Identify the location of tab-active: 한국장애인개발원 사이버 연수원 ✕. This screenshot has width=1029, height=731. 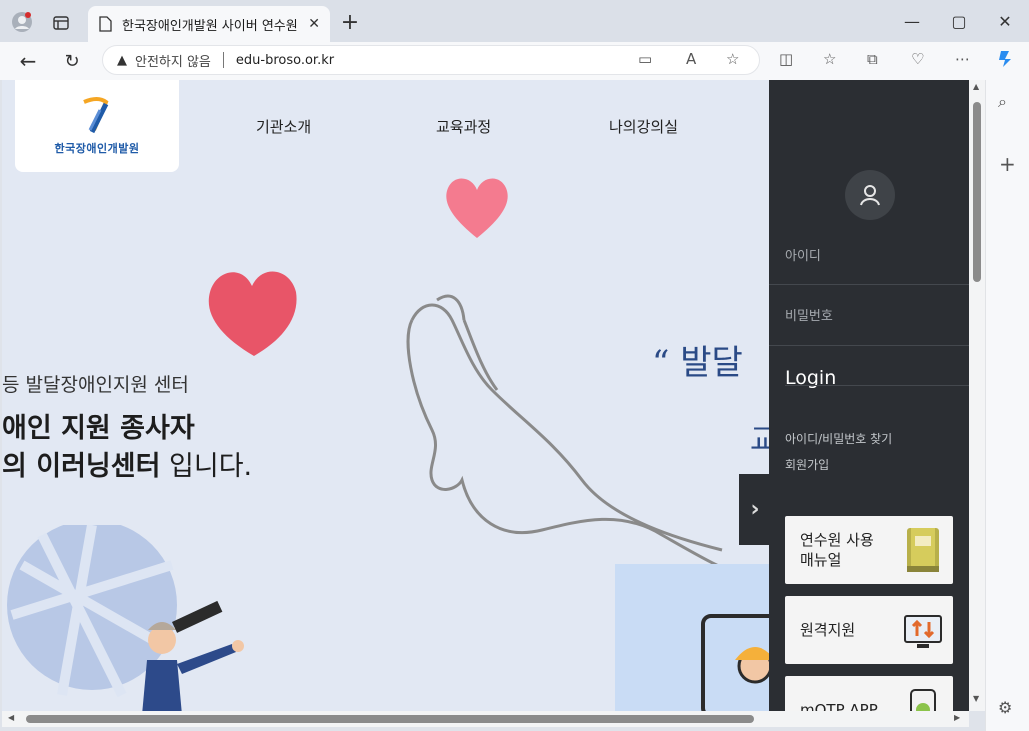
(209, 24).